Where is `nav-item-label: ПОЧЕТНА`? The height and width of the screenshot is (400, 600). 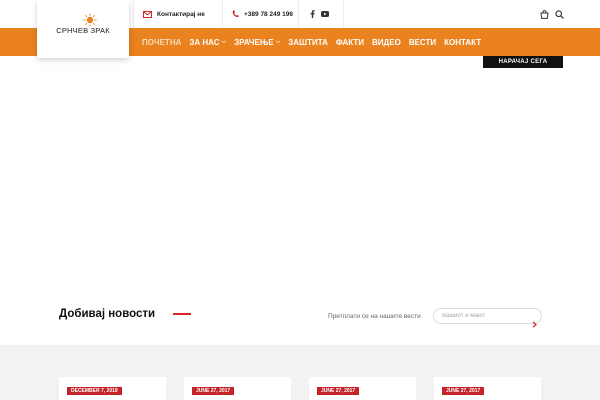
nav-item-label: ПОЧЕТНА is located at coordinates (162, 42).